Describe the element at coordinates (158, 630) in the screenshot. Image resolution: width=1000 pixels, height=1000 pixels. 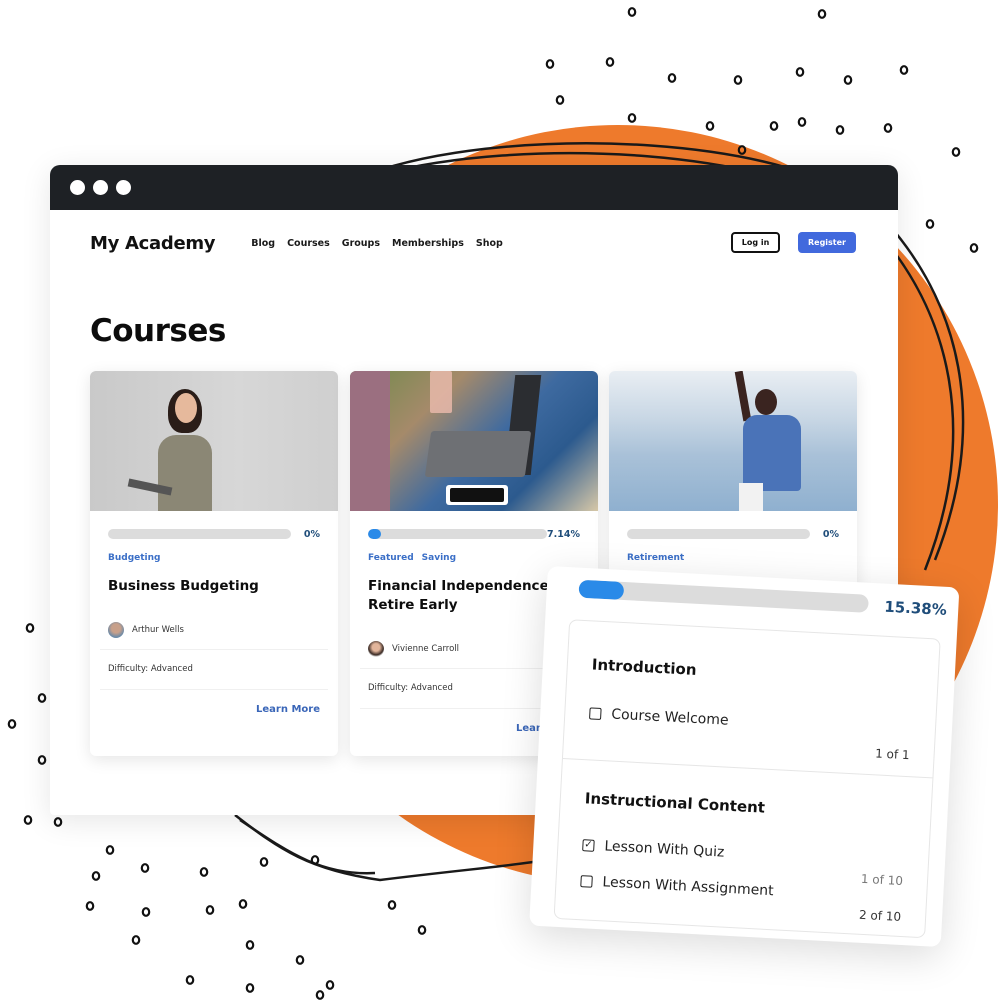
I see `author-name: Arthur Wells` at that location.